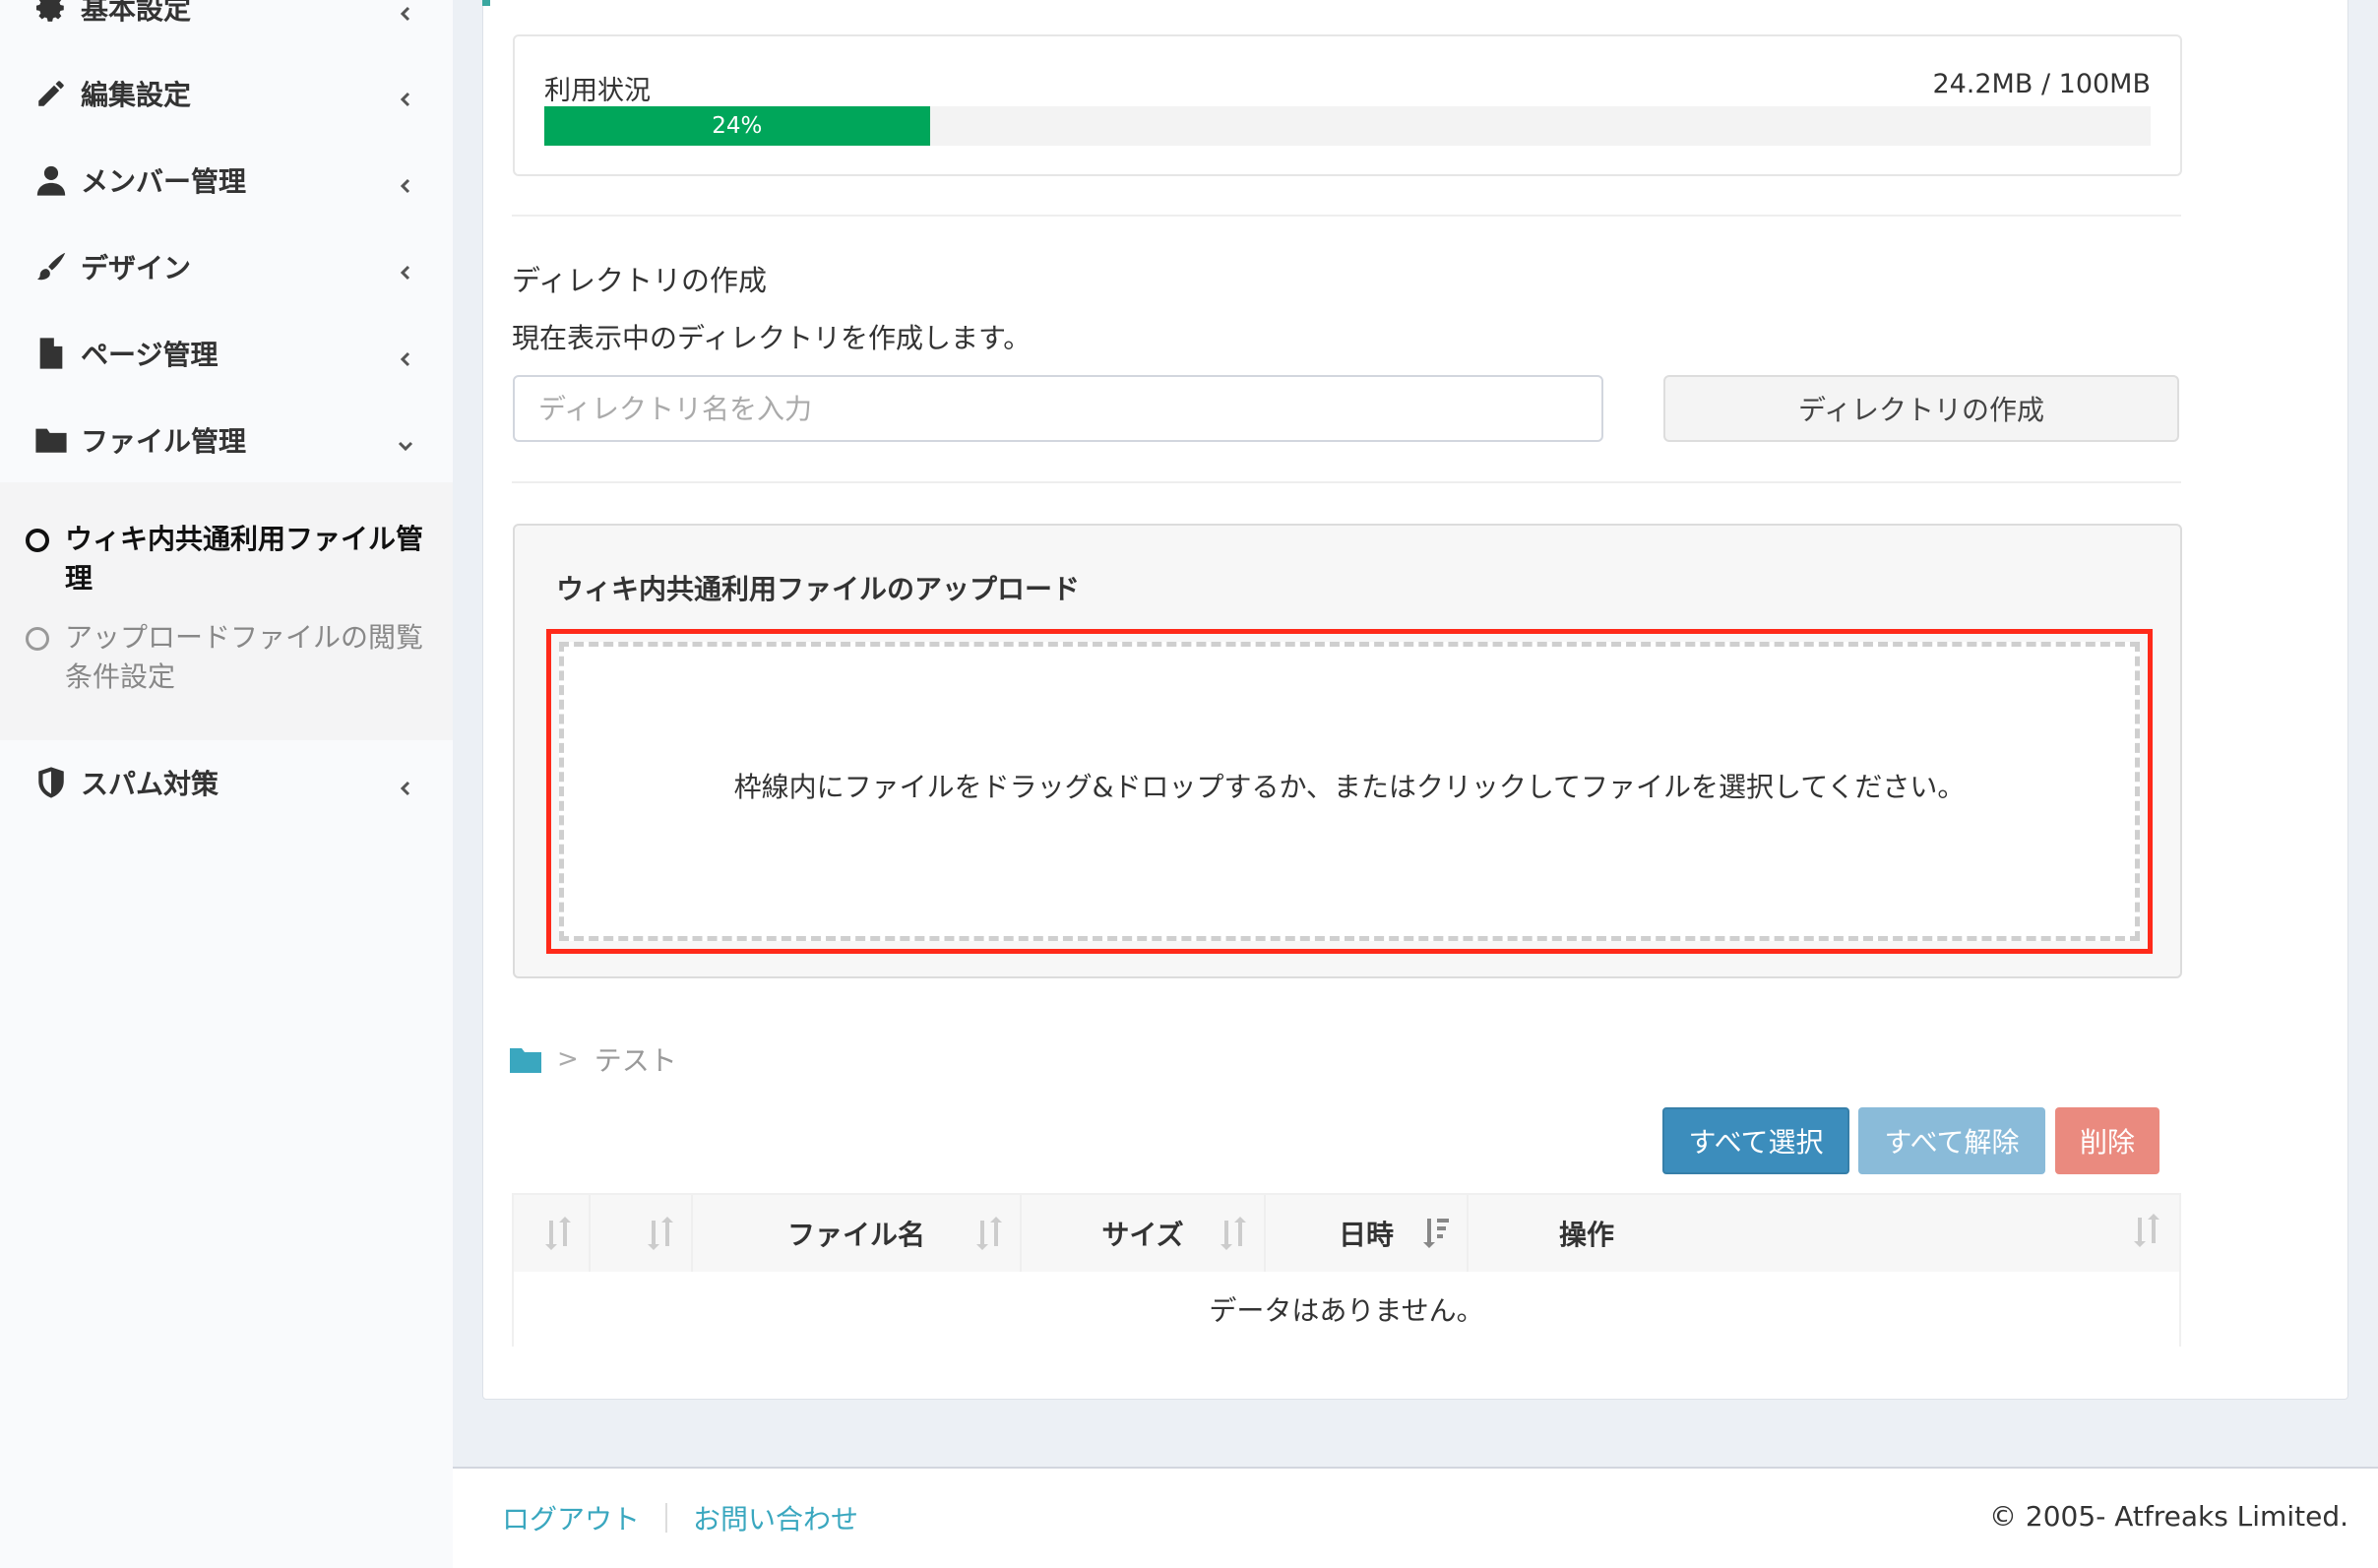 The height and width of the screenshot is (1568, 2378). I want to click on sidebar-item-label: スパム対策, so click(150, 784).